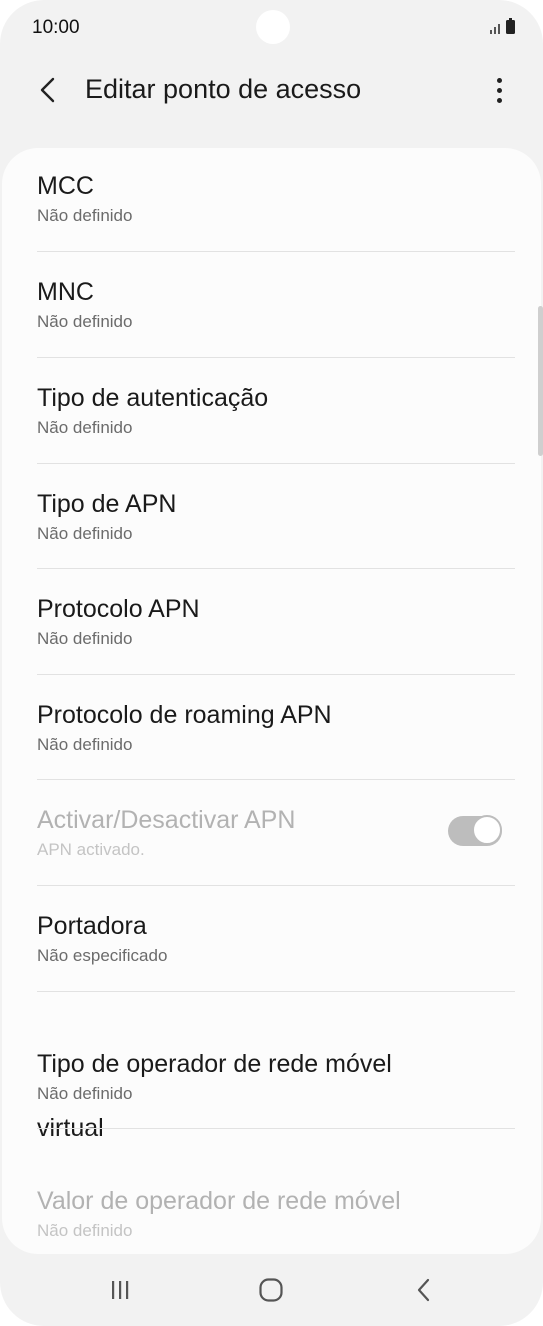  Describe the element at coordinates (495, 28) in the screenshot. I see `signal-icon` at that location.